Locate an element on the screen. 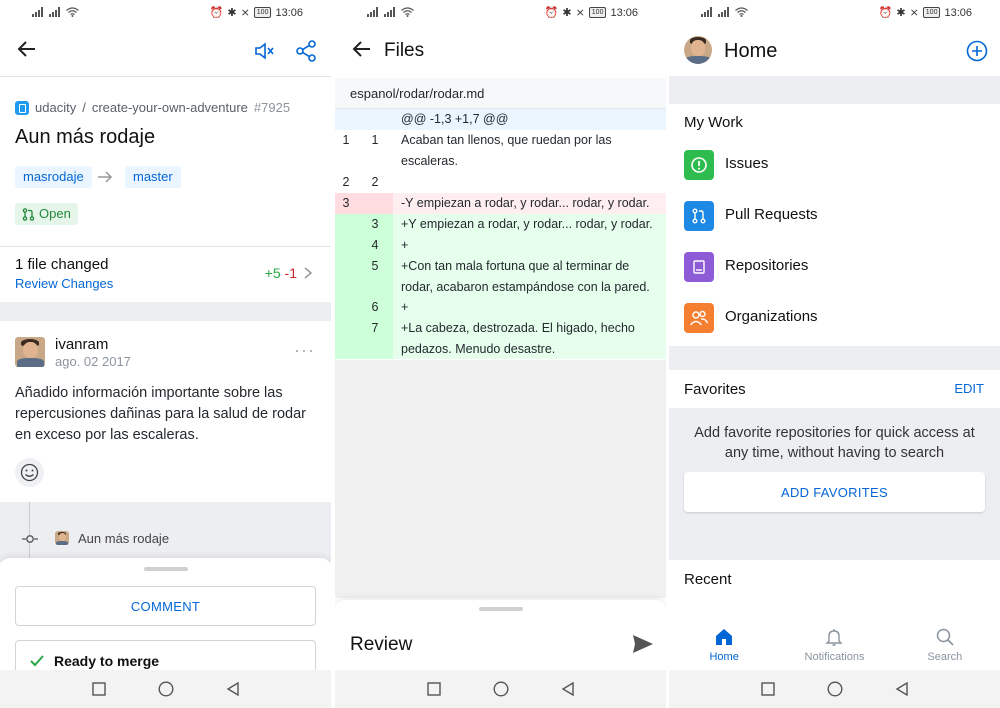 This screenshot has height=708, width=1000. comment-author: ivanram is located at coordinates (81, 344).